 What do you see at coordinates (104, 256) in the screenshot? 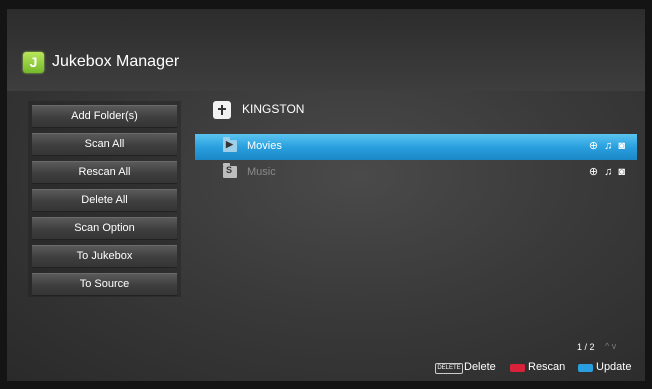
I see `to-jukebox-button: To Jukebox` at bounding box center [104, 256].